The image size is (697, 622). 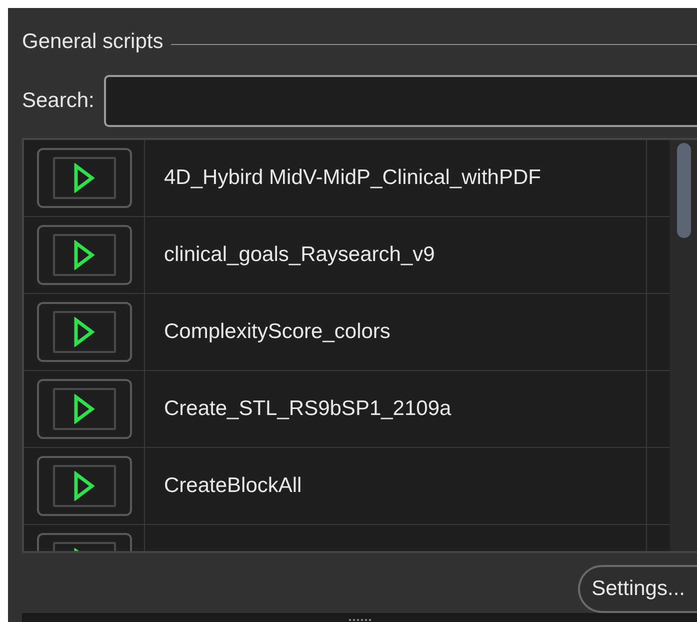 What do you see at coordinates (352, 178) in the screenshot?
I see `script-name: 4D_Hybird MidV-MidP_Clinical_withPDF` at bounding box center [352, 178].